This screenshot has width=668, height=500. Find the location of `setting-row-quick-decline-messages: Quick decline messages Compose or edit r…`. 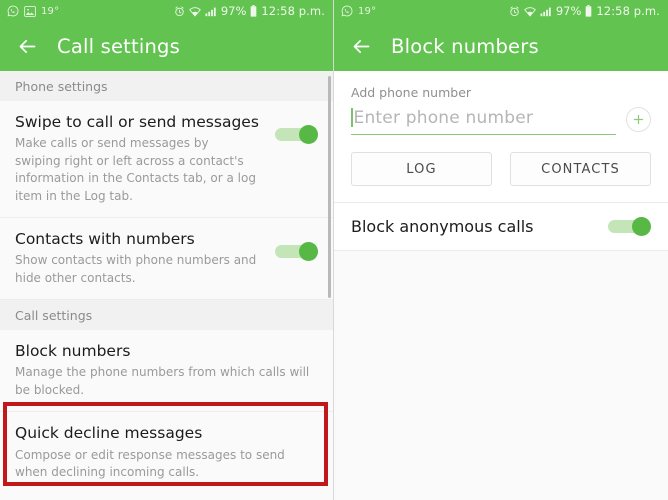

setting-row-quick-decline-messages: Quick decline messages Compose or edit r… is located at coordinates (166, 453).